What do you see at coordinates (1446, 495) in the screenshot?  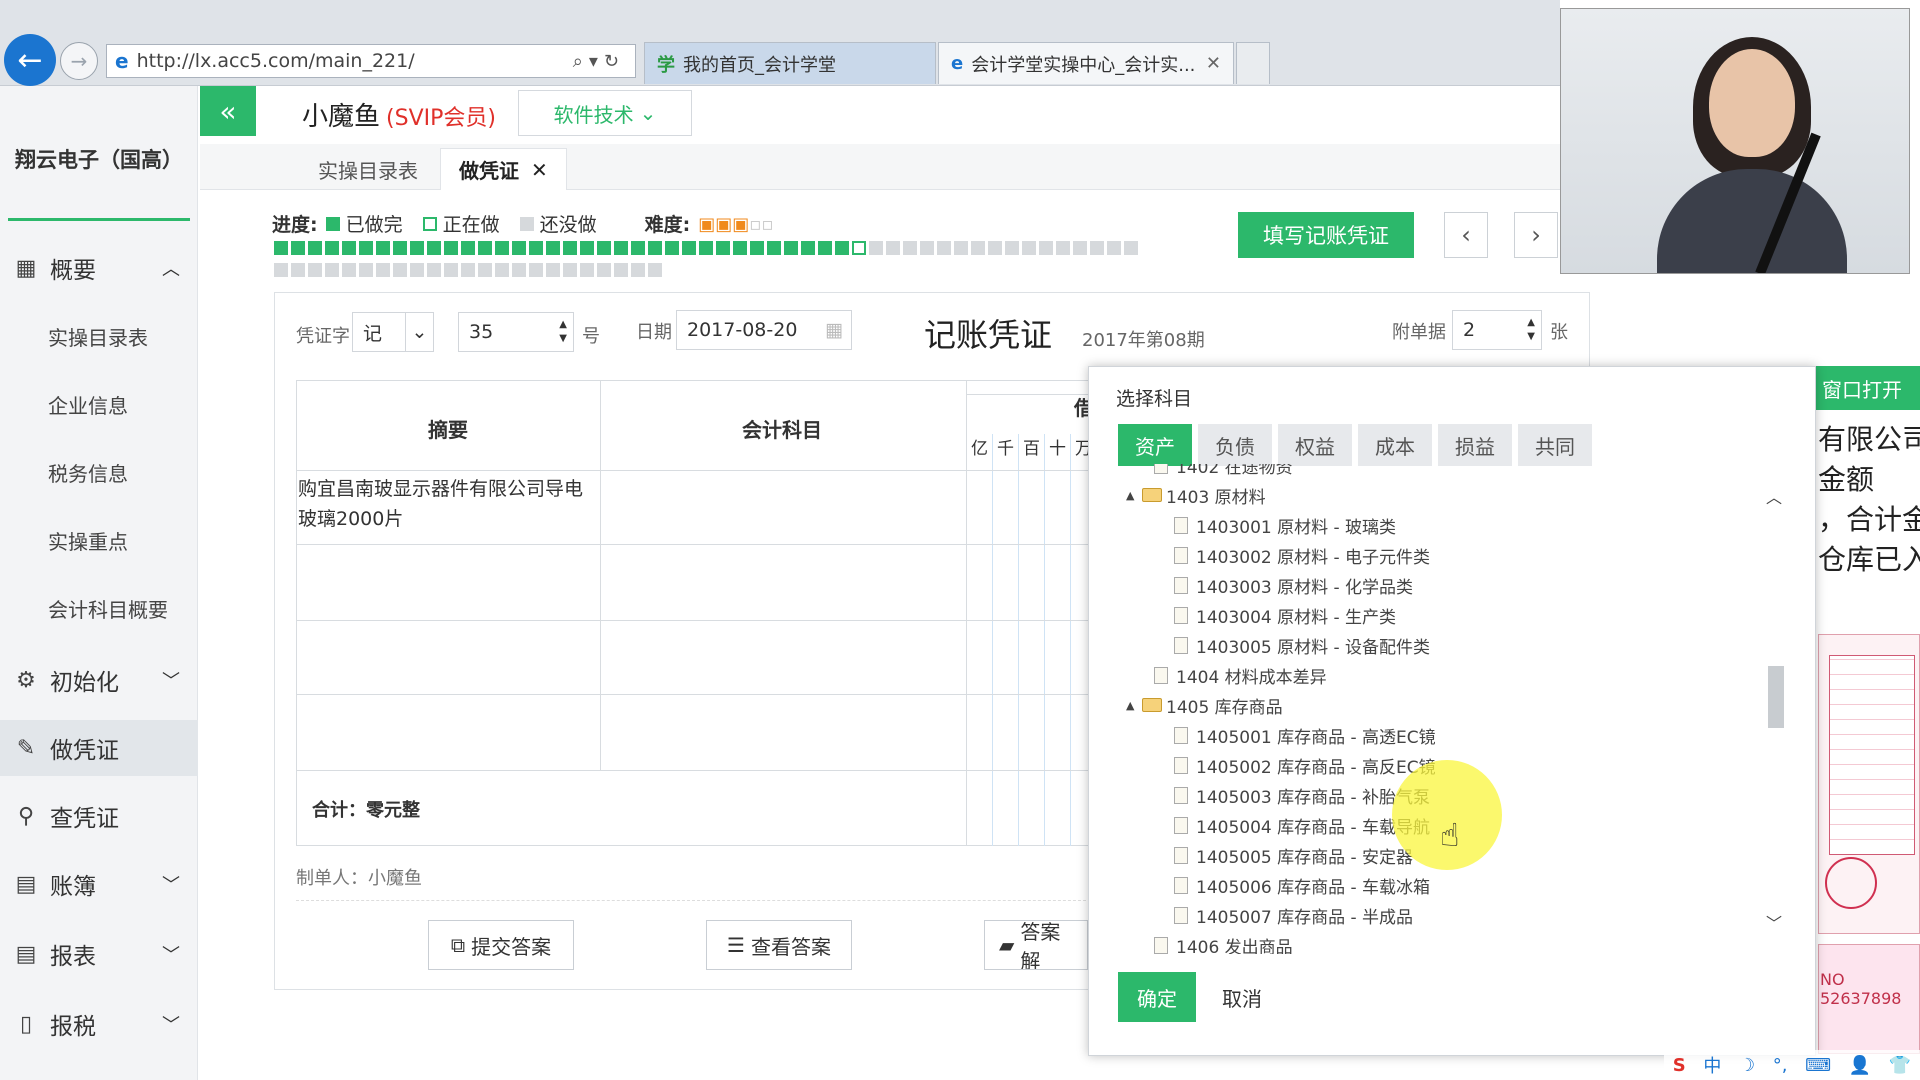 I see `tree-folder: ▲ 1403 原材料` at bounding box center [1446, 495].